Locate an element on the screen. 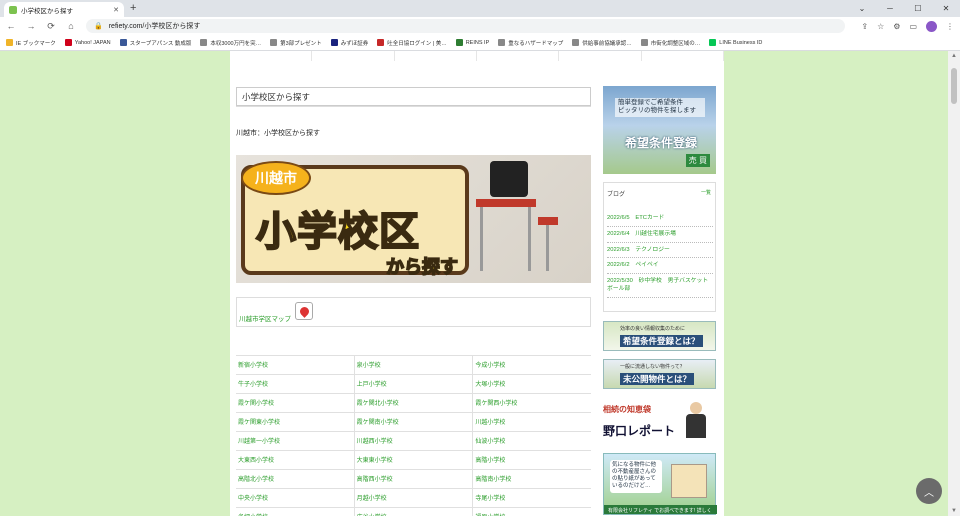 Image resolution: width=960 pixels, height=516 pixels. table-row: 霞ケ関小学校 霞ケ関北小学校 霞ケ関西小学校 is located at coordinates (413, 403).